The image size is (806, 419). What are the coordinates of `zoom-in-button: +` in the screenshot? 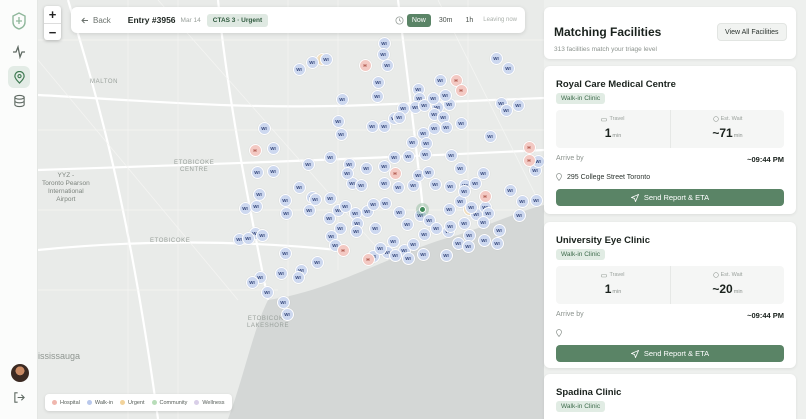 It's located at (52, 14).